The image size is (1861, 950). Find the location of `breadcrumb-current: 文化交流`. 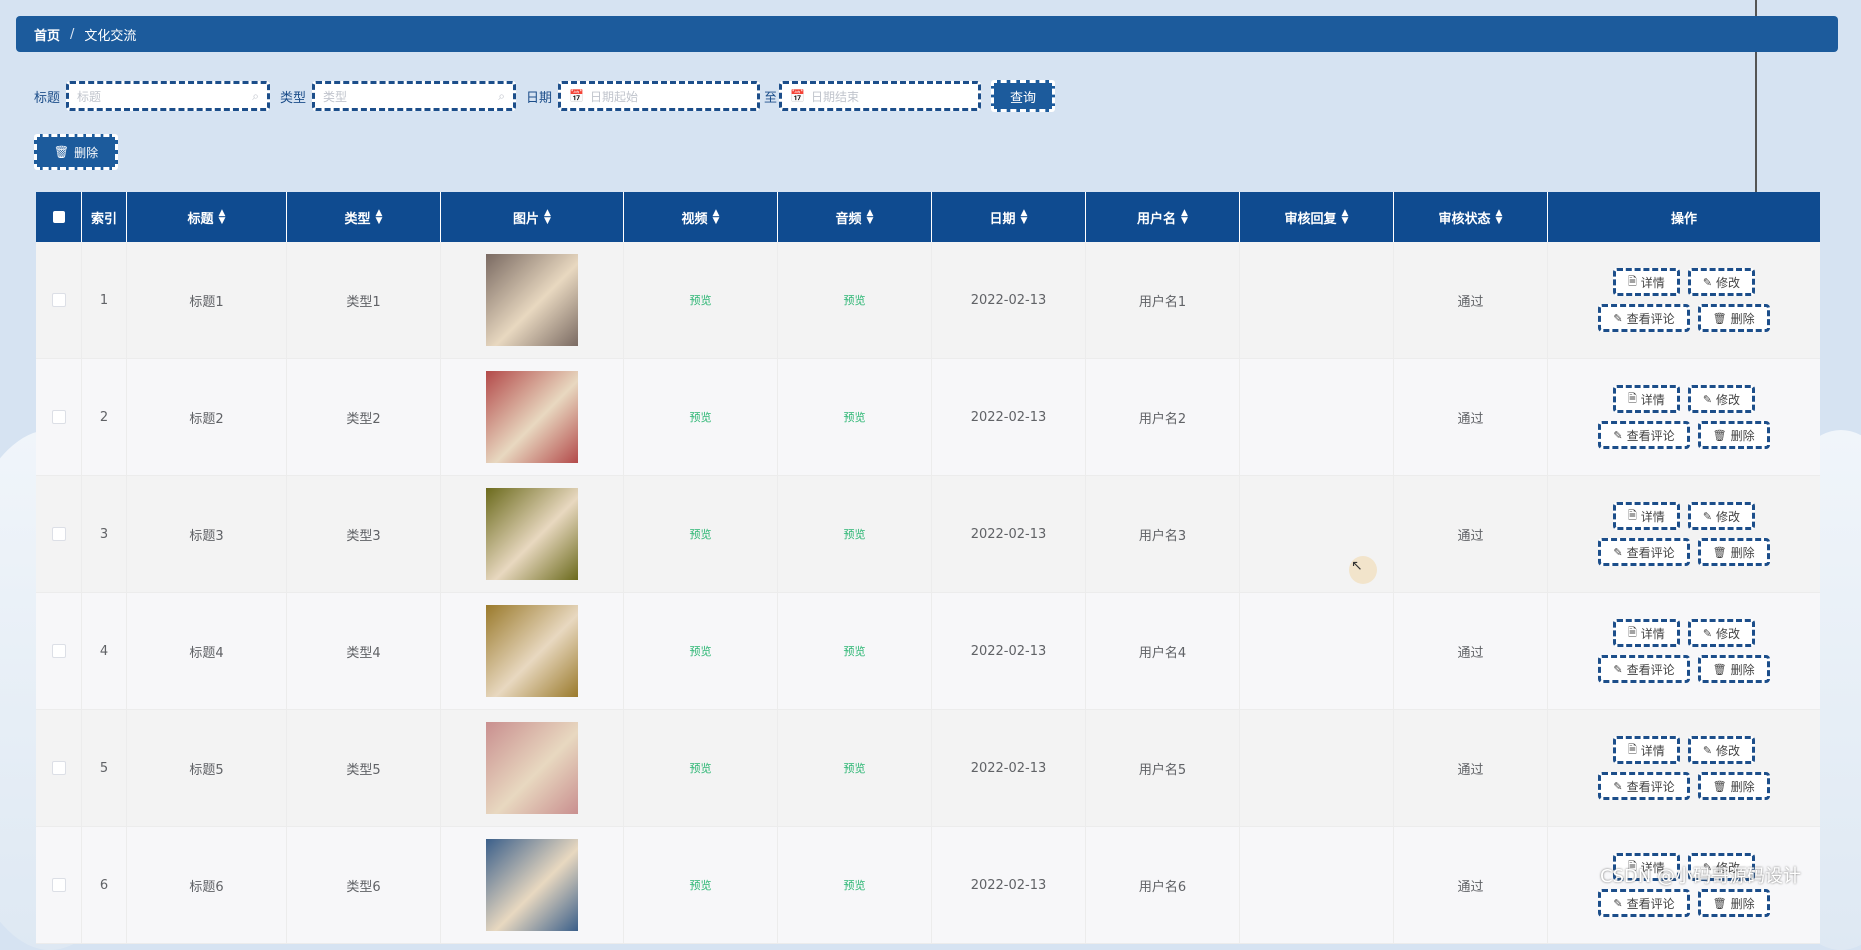

breadcrumb-current: 文化交流 is located at coordinates (110, 36).